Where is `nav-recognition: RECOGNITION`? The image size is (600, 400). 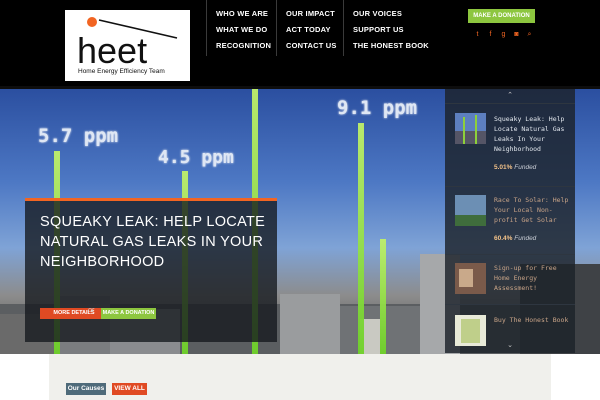 nav-recognition: RECOGNITION is located at coordinates (243, 46).